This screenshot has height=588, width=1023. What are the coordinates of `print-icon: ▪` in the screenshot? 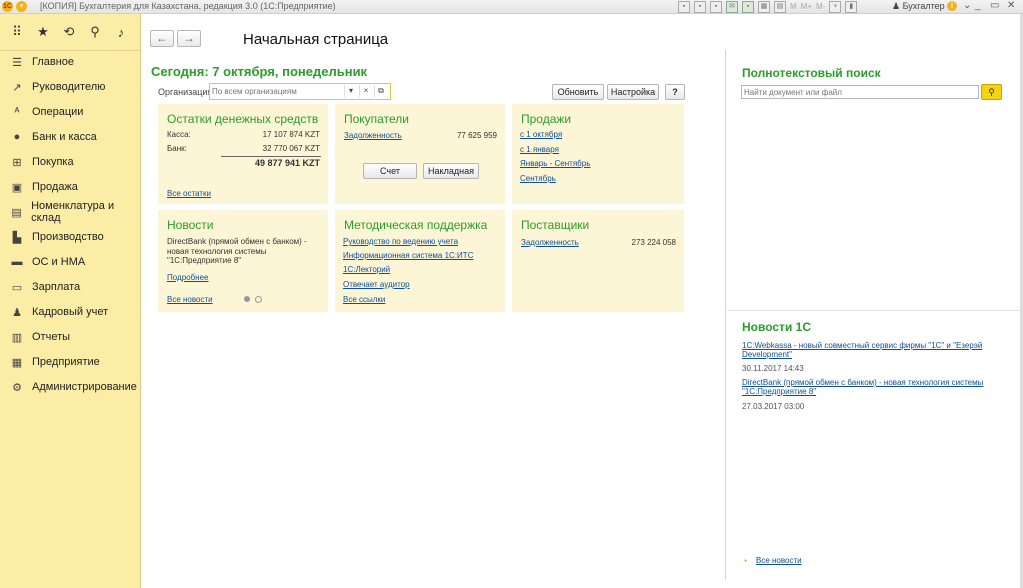 It's located at (700, 7).